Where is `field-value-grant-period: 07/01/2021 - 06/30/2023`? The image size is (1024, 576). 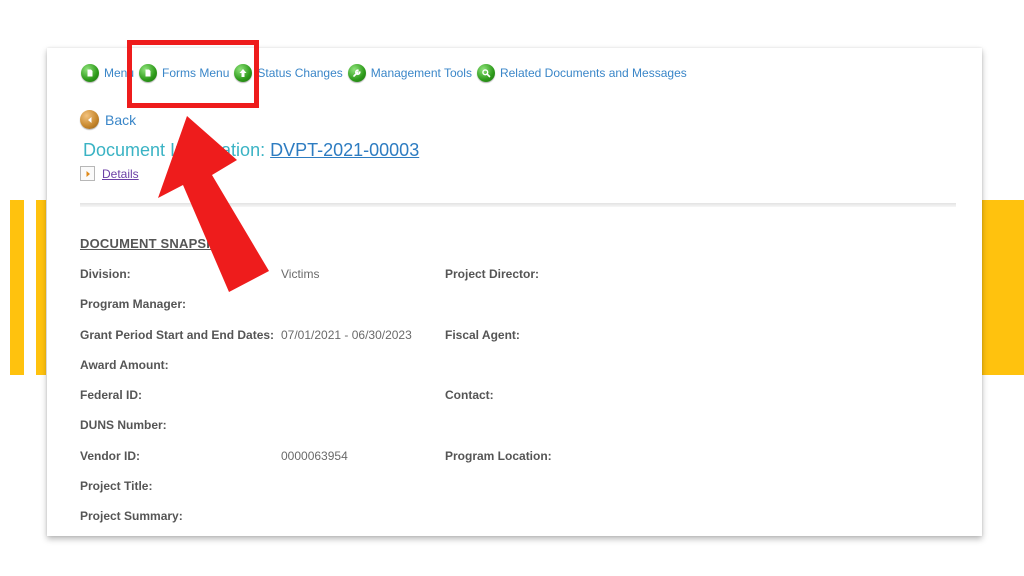
field-value-grant-period: 07/01/2021 - 06/30/2023 is located at coordinates (346, 335).